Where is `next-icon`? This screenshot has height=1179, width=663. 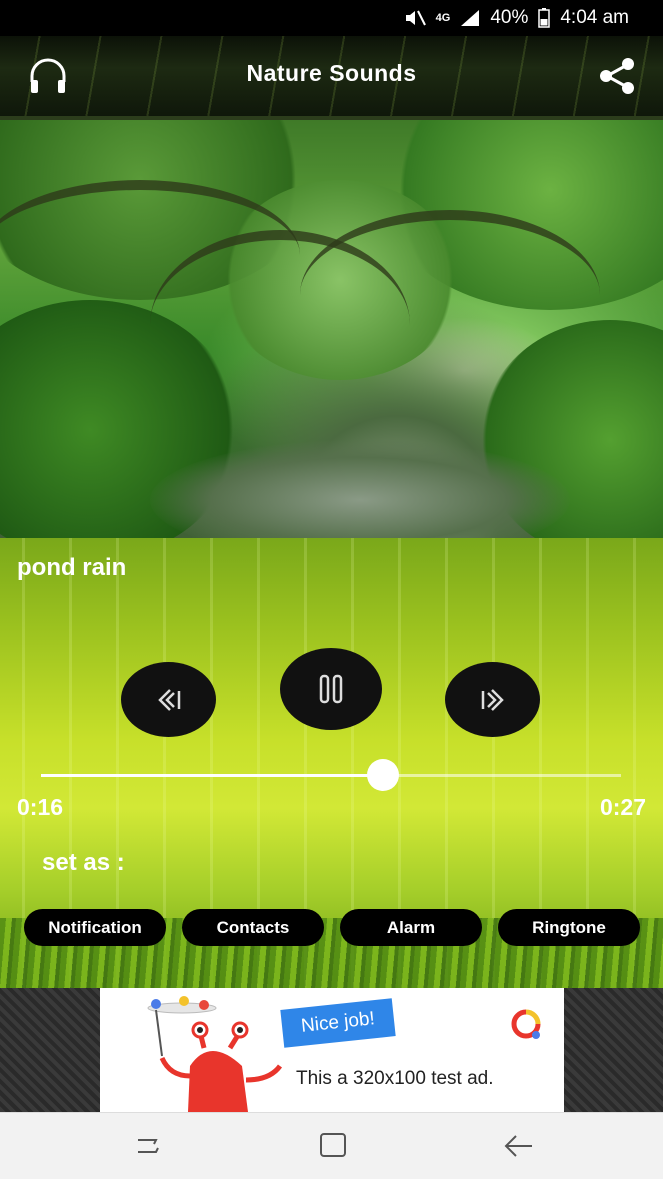 next-icon is located at coordinates (492, 699).